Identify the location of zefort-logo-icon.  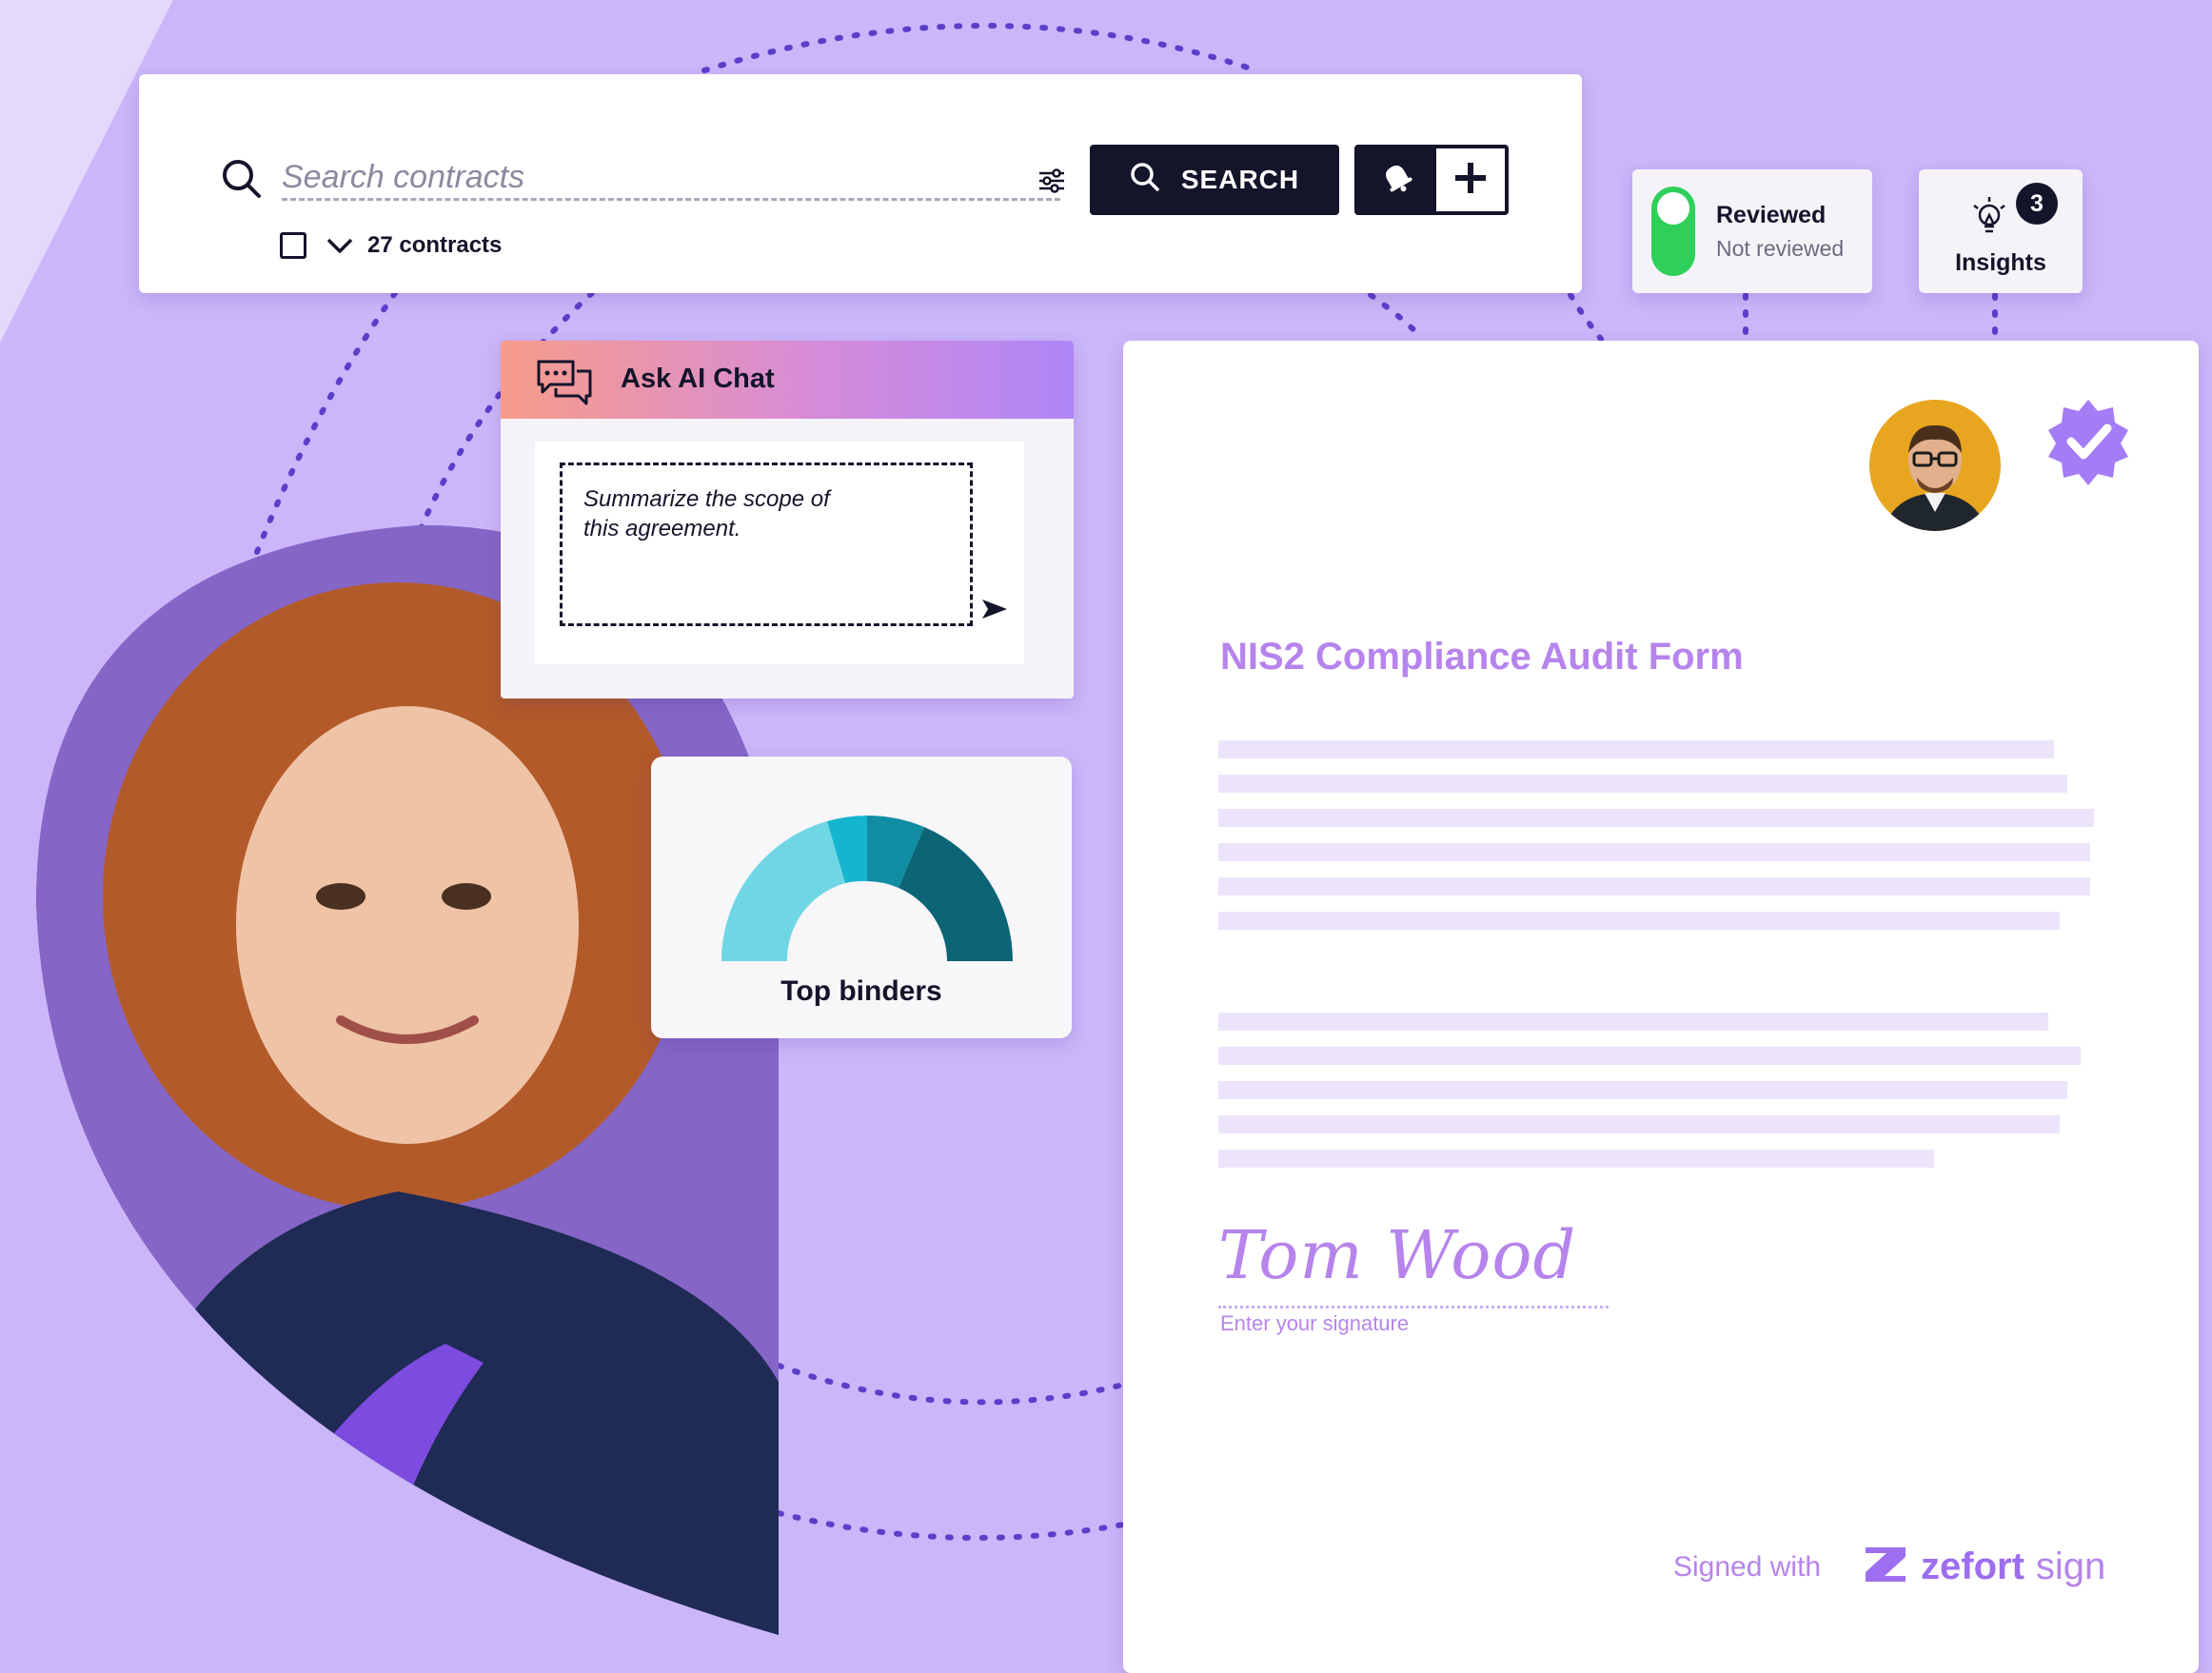
(1885, 1567).